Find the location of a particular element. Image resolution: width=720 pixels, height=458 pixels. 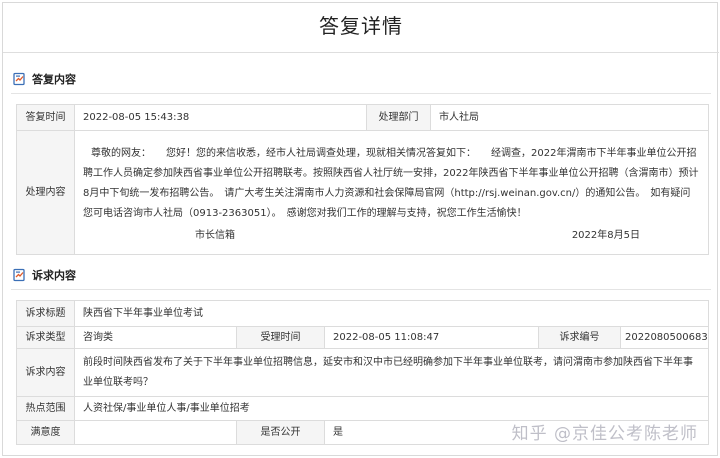

accept-time-label: 受理时间 is located at coordinates (280, 337).